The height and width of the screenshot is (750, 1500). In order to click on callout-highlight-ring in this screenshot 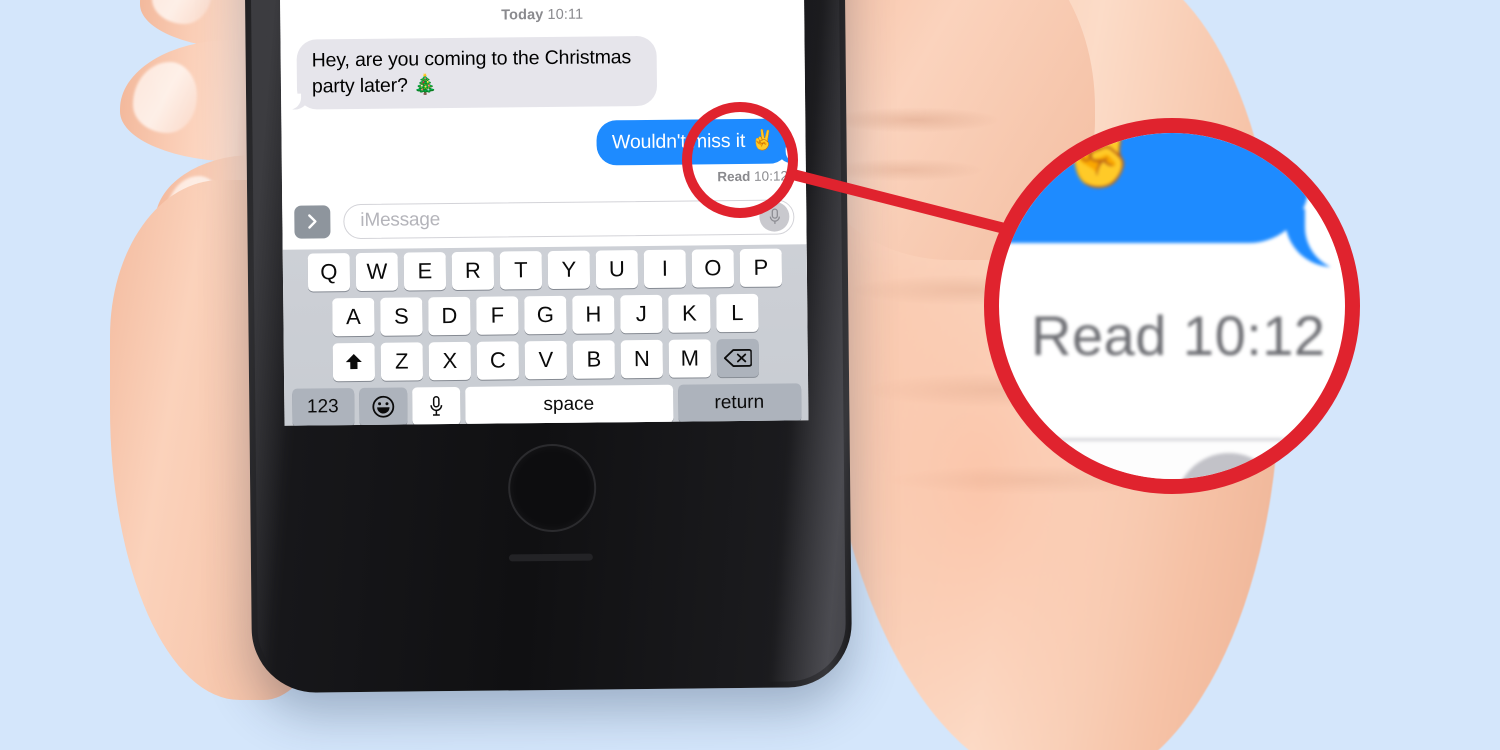, I will do `click(740, 160)`.